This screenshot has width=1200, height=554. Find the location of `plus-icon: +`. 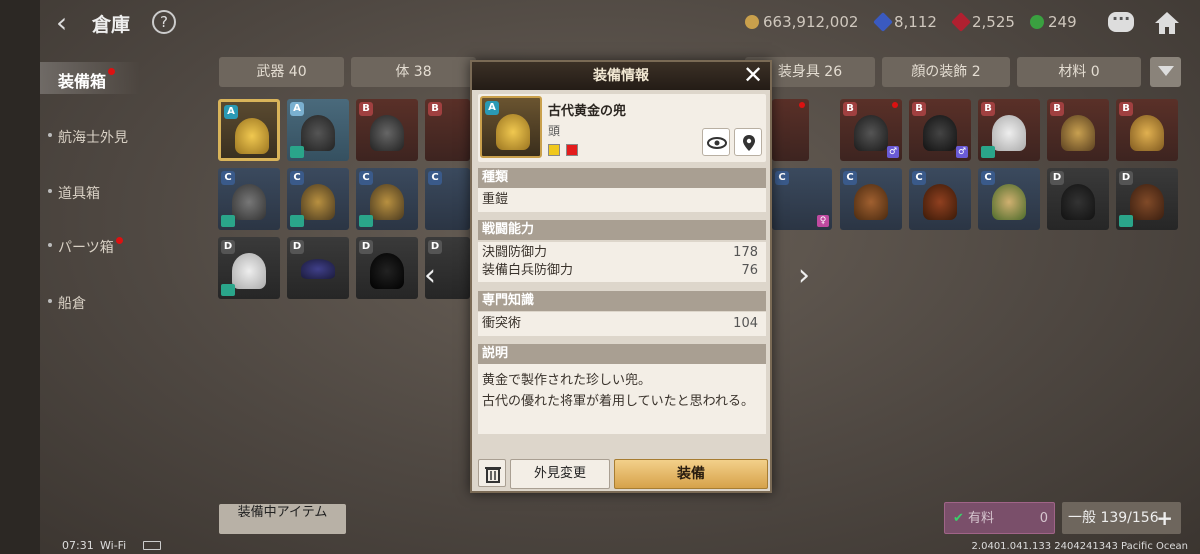

plus-icon: + is located at coordinates (1164, 518).